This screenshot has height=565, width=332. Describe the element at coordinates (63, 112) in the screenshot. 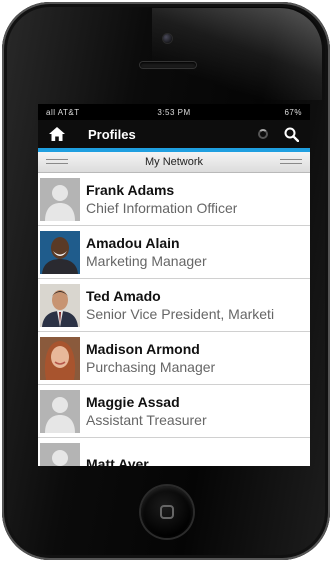

I see `carrier-label: all AT&T` at that location.